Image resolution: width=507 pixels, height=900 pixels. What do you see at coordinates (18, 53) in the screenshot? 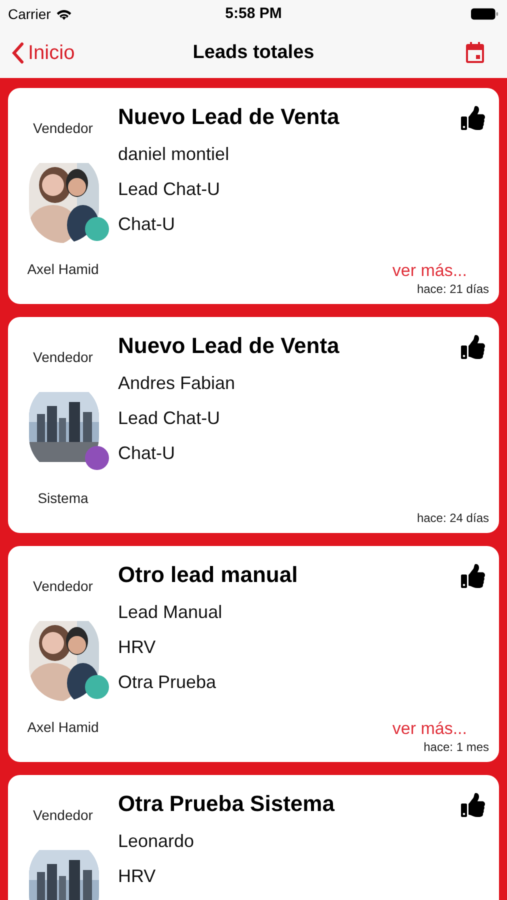
I see `chevron-left-icon` at bounding box center [18, 53].